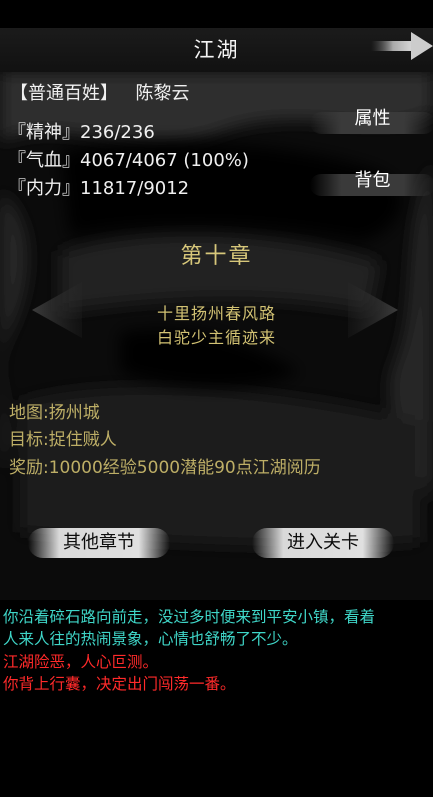 This screenshot has width=433, height=797. What do you see at coordinates (189, 617) in the screenshot?
I see `log-line: 你沿着碎石路向前走，没过多时便来到平安小镇，看着` at bounding box center [189, 617].